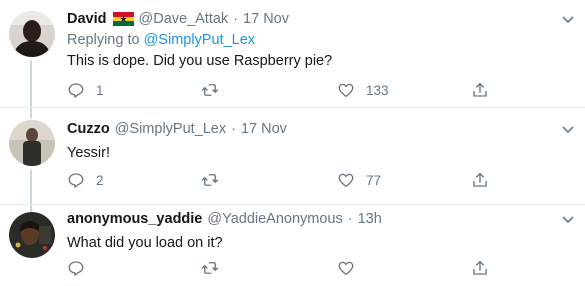 The image size is (585, 286). What do you see at coordinates (274, 219) in the screenshot?
I see `handle: @YaddieAnonymous` at bounding box center [274, 219].